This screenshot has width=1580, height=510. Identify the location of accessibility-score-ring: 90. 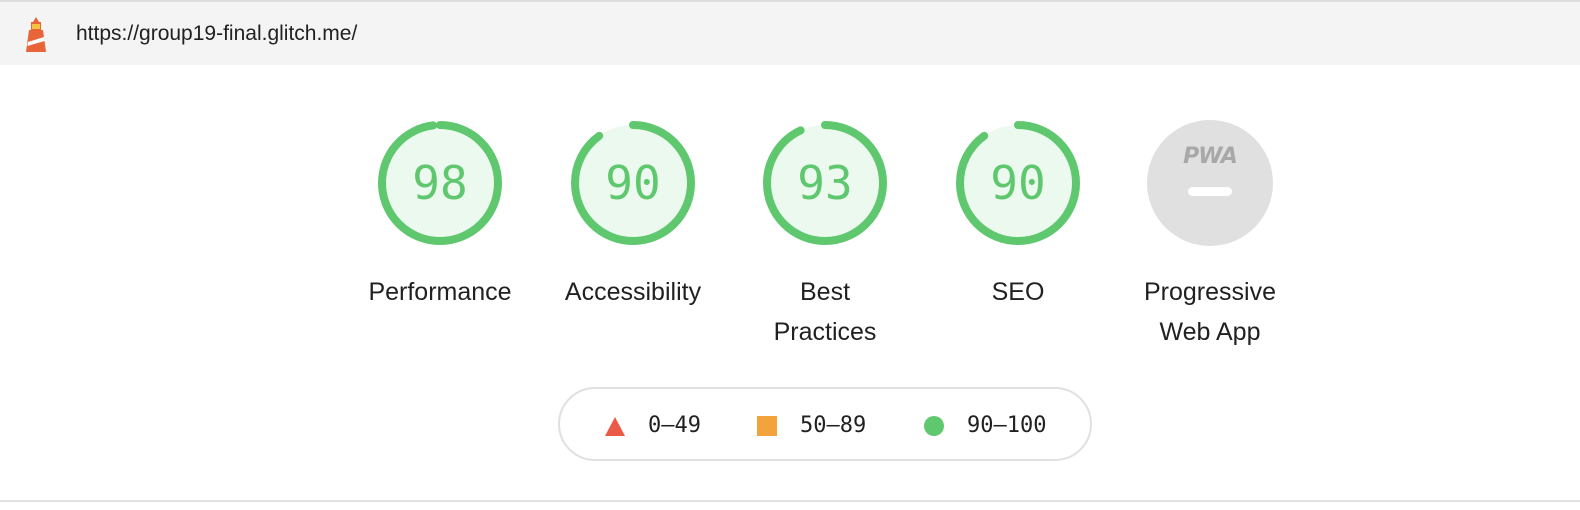
(633, 183).